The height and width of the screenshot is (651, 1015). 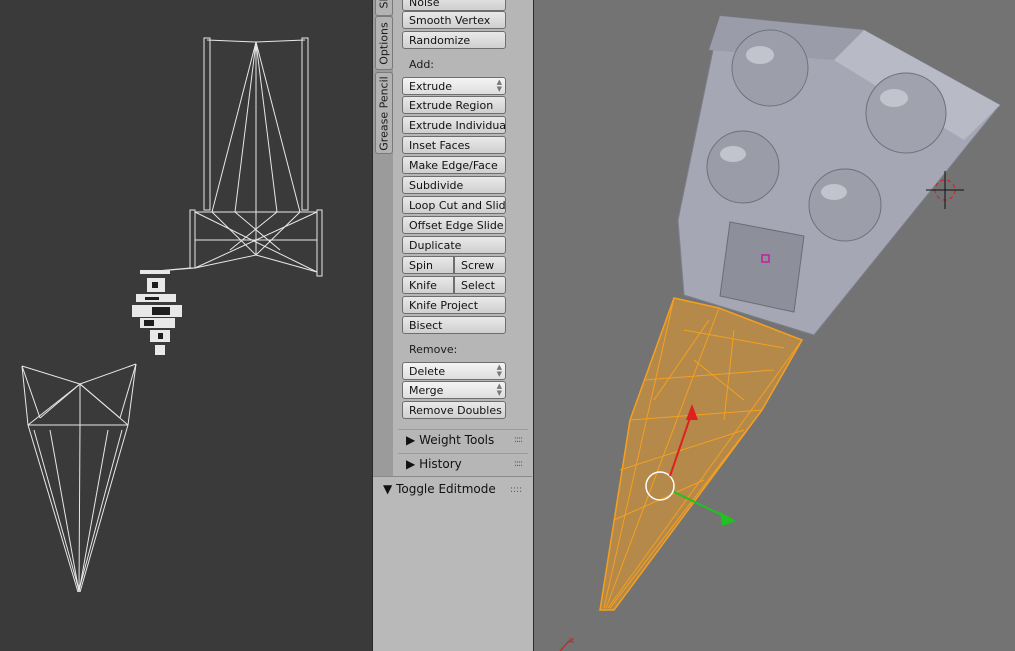 What do you see at coordinates (454, 20) in the screenshot?
I see `smooth-vertex-button: Smooth Vertex` at bounding box center [454, 20].